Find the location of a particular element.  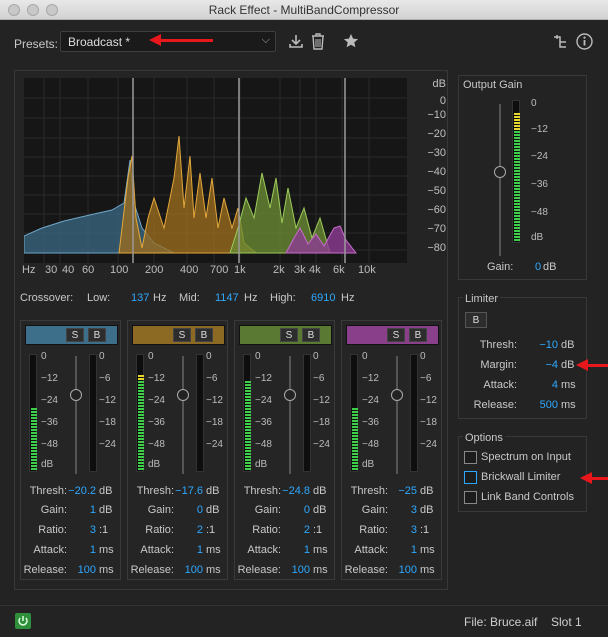

output-gain-fader-knob is located at coordinates (500, 172).